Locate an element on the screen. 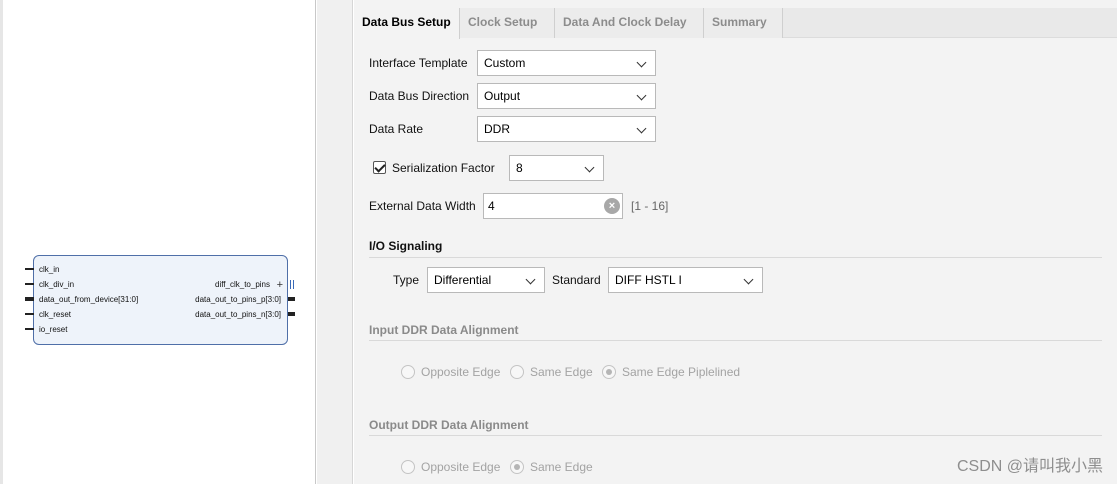 The image size is (1117, 484). output-opposite-edge-label: Opposite Edge is located at coordinates (461, 467).